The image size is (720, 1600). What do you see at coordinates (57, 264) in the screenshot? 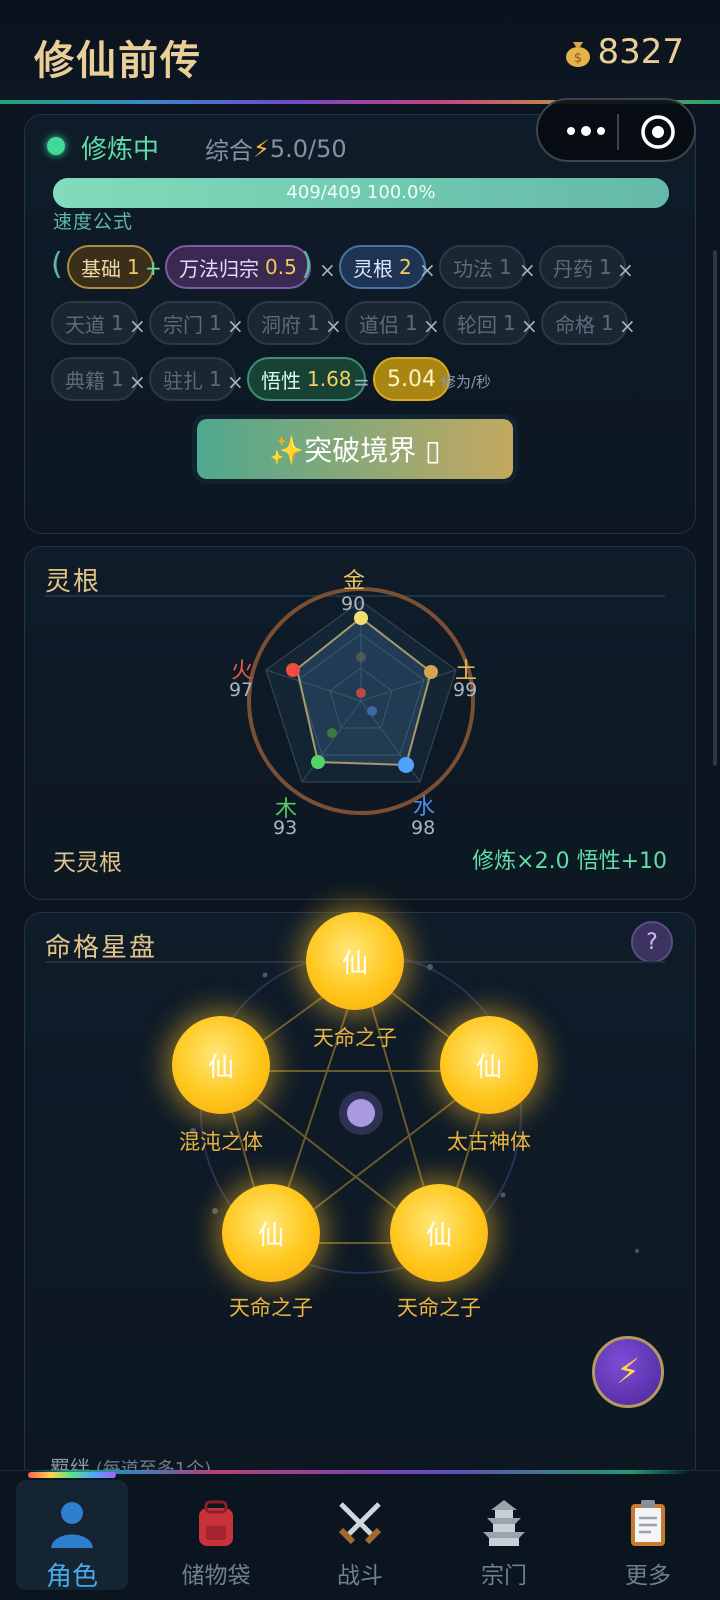
I see `formula-lparen: (` at bounding box center [57, 264].